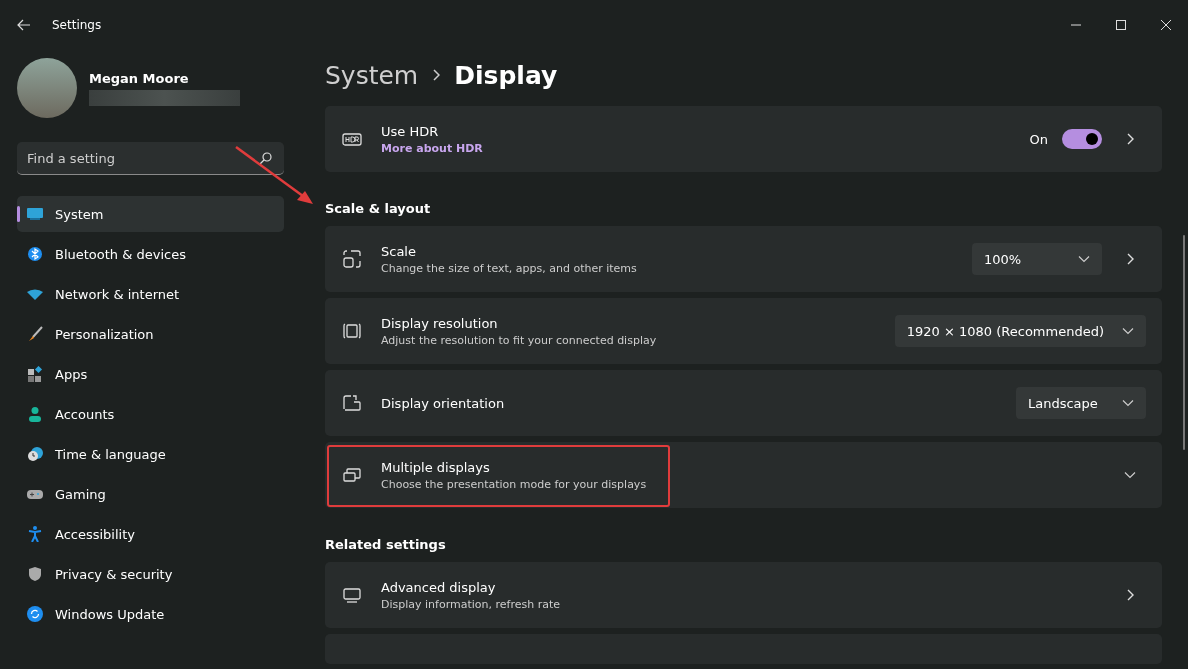  Describe the element at coordinates (743, 331) in the screenshot. I see `setting-row: Display resolution Adjust the resolution to fit your connected display 1920 × 1080 (Recommended)` at that location.